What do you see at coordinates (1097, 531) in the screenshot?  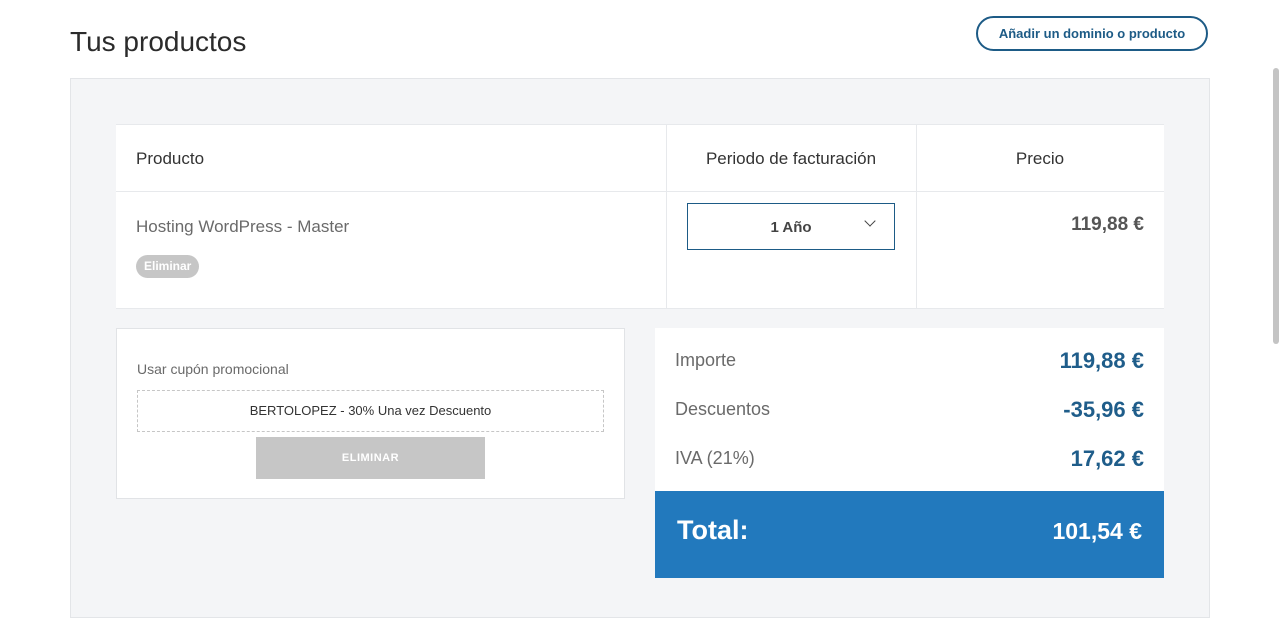 I see `total-value: 101,54 €` at bounding box center [1097, 531].